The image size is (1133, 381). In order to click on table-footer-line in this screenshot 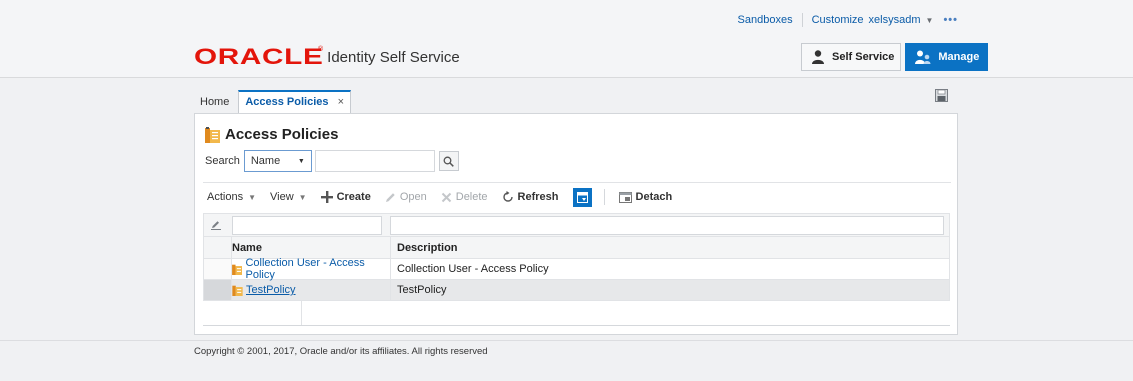, I will do `click(576, 325)`.